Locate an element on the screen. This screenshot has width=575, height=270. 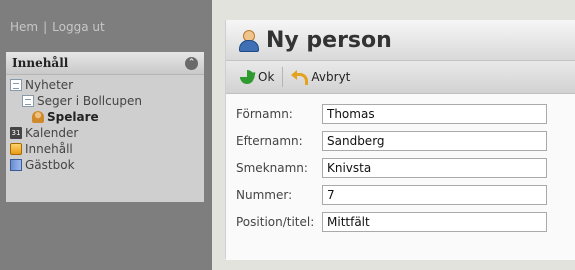
calendar-icon: 31 is located at coordinates (16, 133).